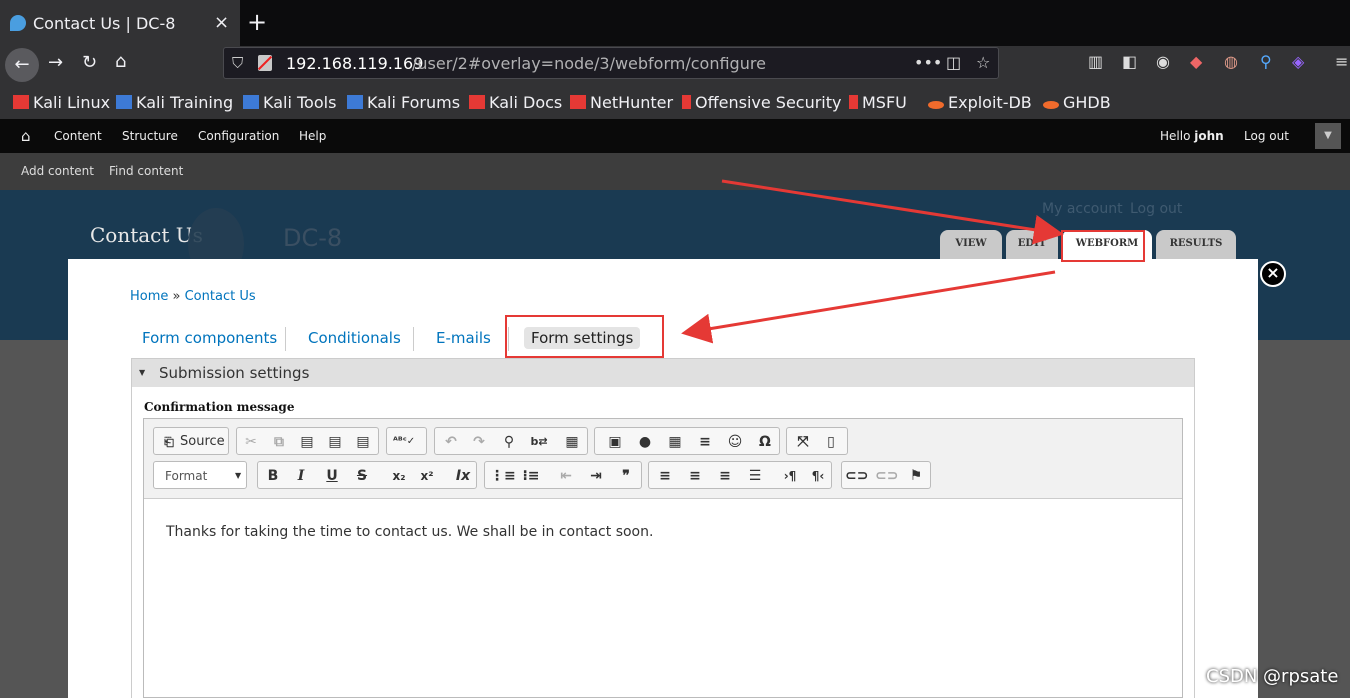  Describe the element at coordinates (868, 307) in the screenshot. I see `arrow-to-form-settings` at that location.